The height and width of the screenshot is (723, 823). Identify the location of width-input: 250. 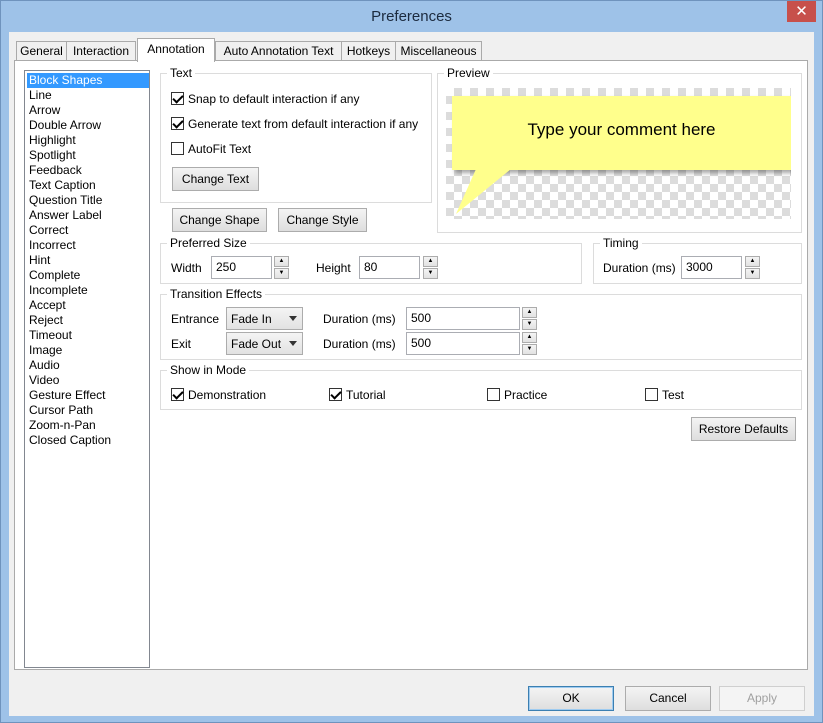
(241, 267).